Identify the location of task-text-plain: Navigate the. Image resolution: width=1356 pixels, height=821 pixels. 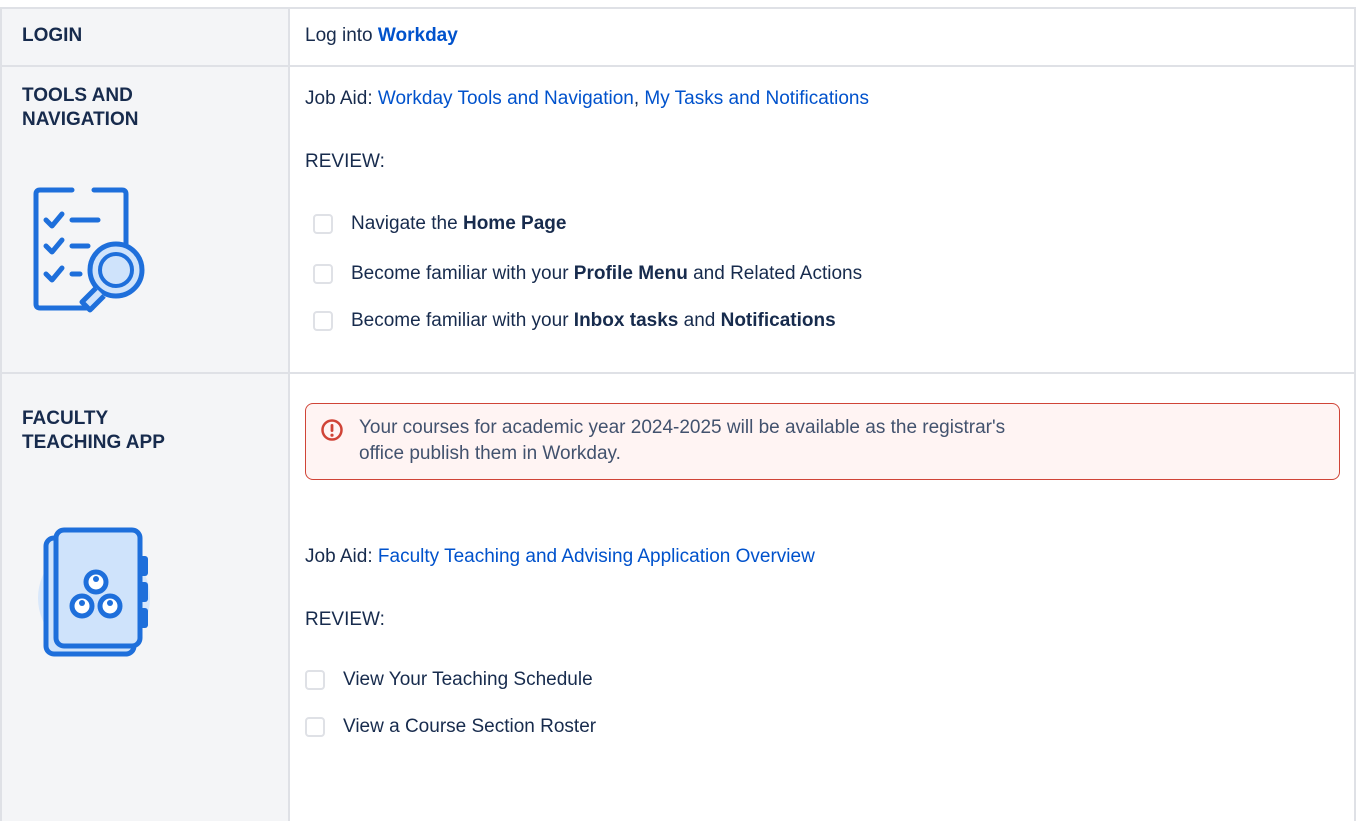
(407, 223).